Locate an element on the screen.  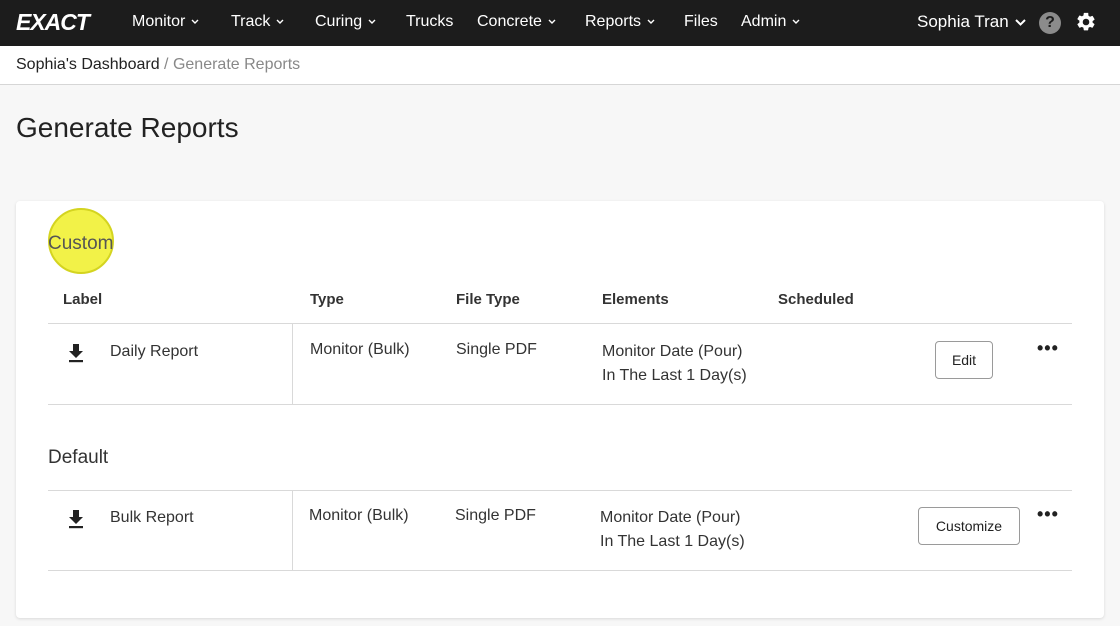
nav-item-label: Track is located at coordinates (251, 21).